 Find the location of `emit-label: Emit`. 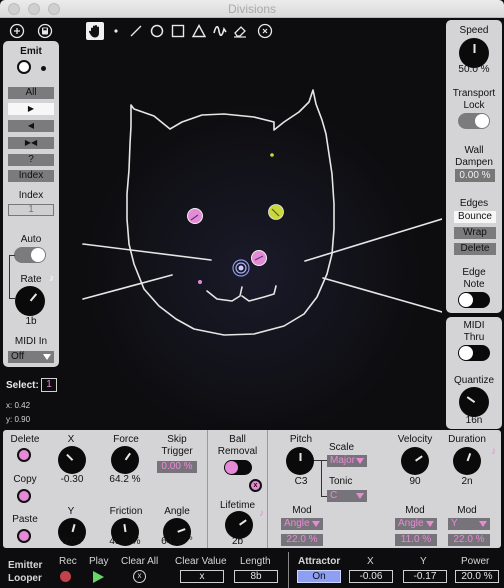

emit-label: Emit is located at coordinates (31, 51).